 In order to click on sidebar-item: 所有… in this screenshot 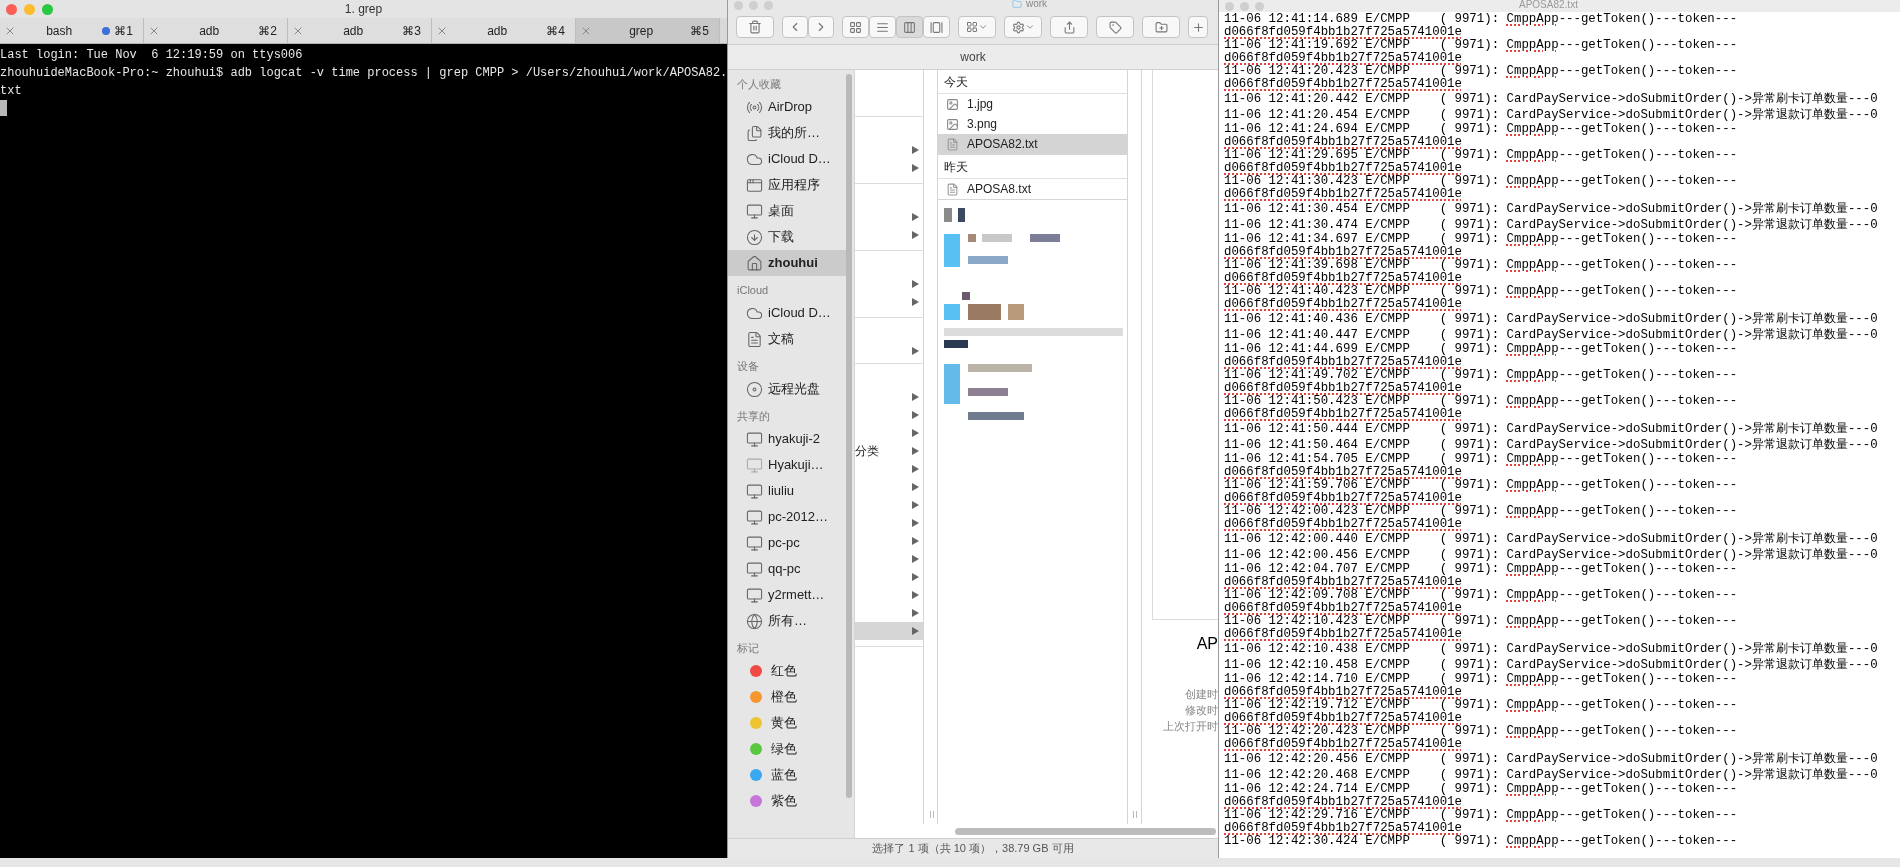, I will do `click(787, 621)`.